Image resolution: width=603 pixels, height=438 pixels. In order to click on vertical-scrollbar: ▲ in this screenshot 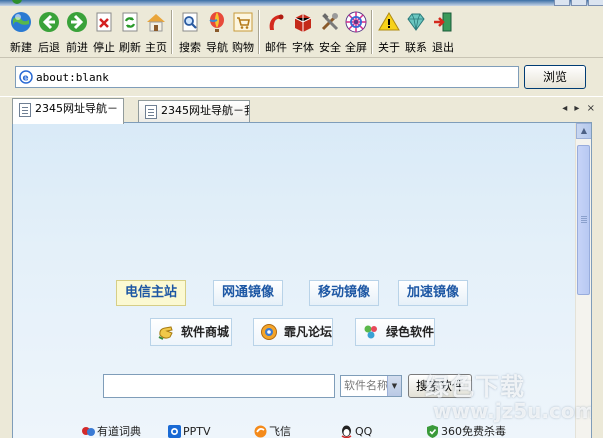, I will do `click(583, 280)`.